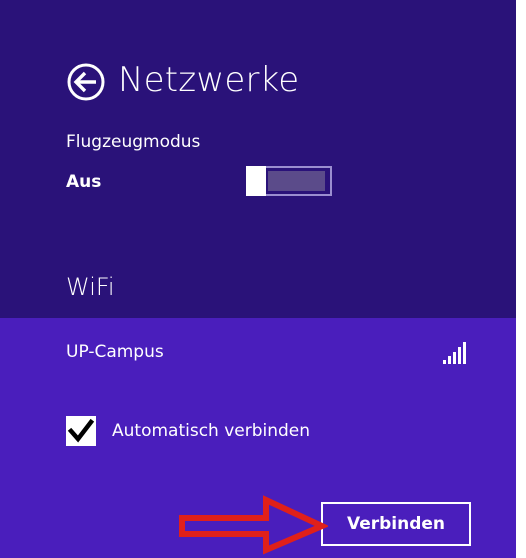  What do you see at coordinates (296, 181) in the screenshot?
I see `toggle-fill` at bounding box center [296, 181].